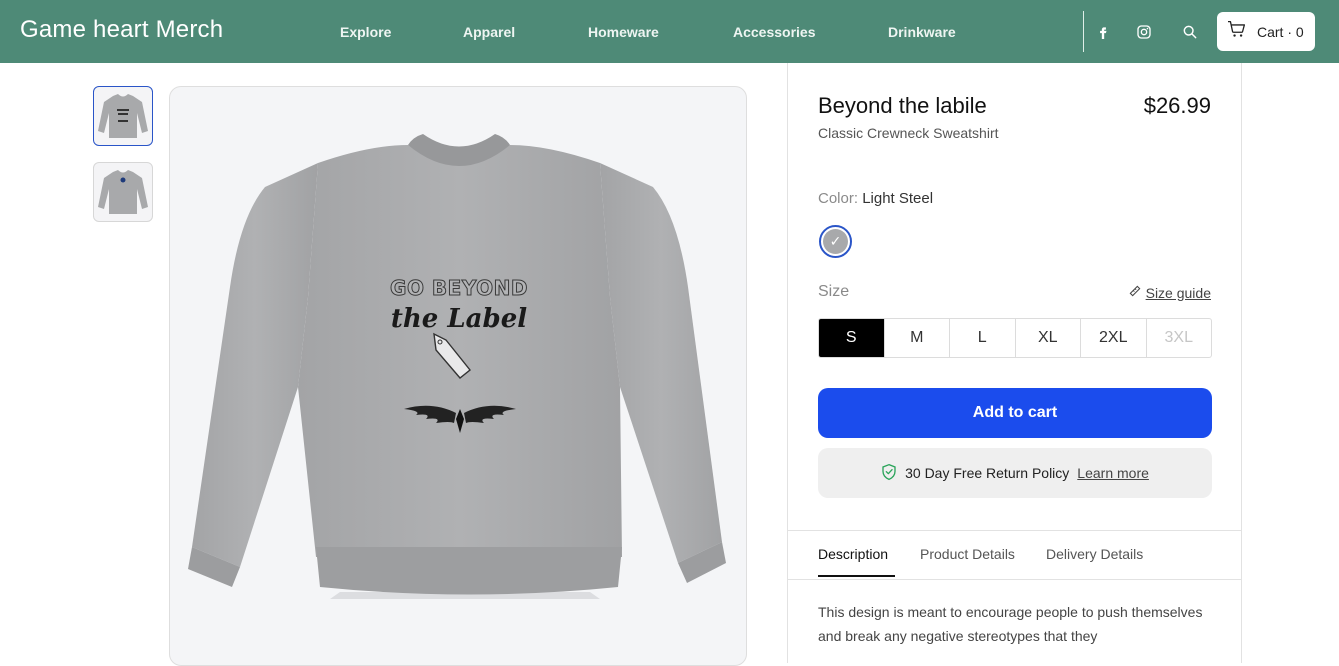 The image size is (1339, 666). I want to click on color-value: Light Steel, so click(898, 198).